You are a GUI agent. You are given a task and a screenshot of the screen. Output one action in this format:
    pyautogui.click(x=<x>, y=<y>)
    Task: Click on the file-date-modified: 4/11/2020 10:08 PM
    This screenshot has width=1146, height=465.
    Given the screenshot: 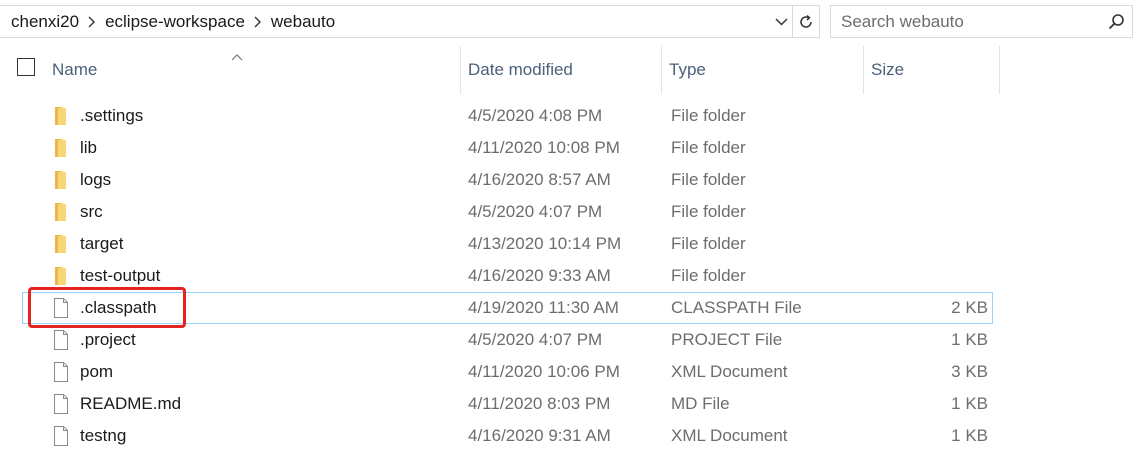 What is the action you would take?
    pyautogui.click(x=544, y=147)
    